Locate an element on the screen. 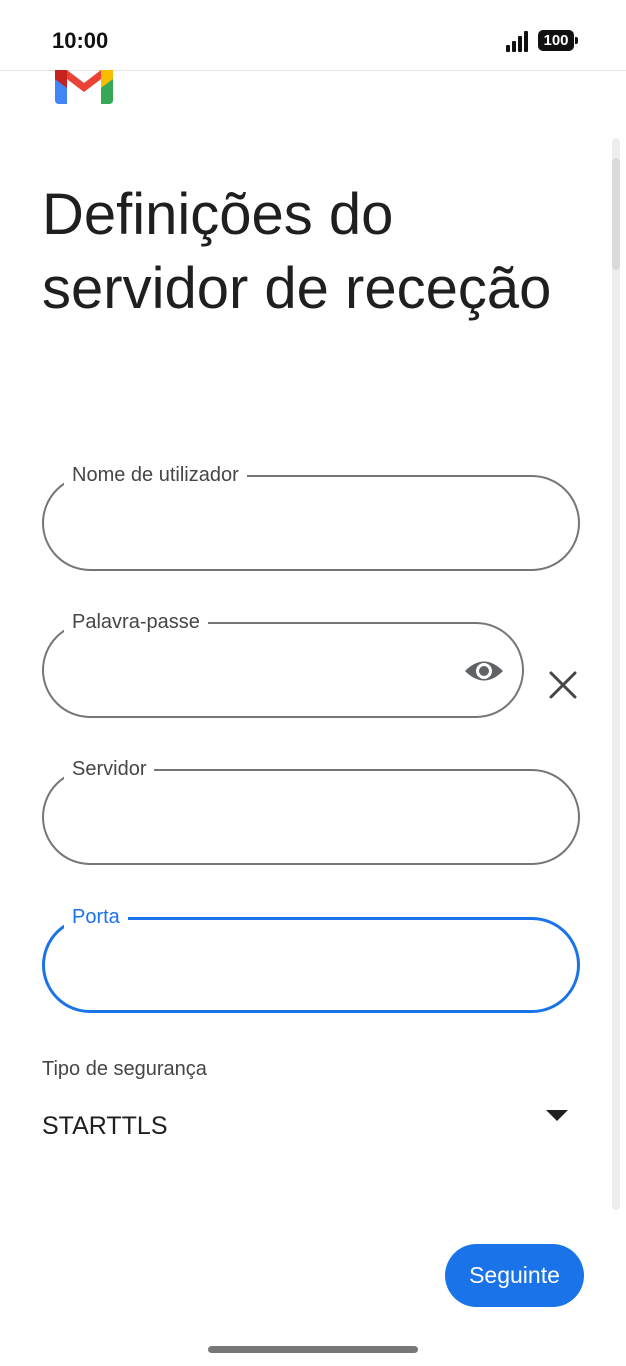 Image resolution: width=626 pixels, height=1366 pixels. scrollbar-thumb is located at coordinates (616, 214).